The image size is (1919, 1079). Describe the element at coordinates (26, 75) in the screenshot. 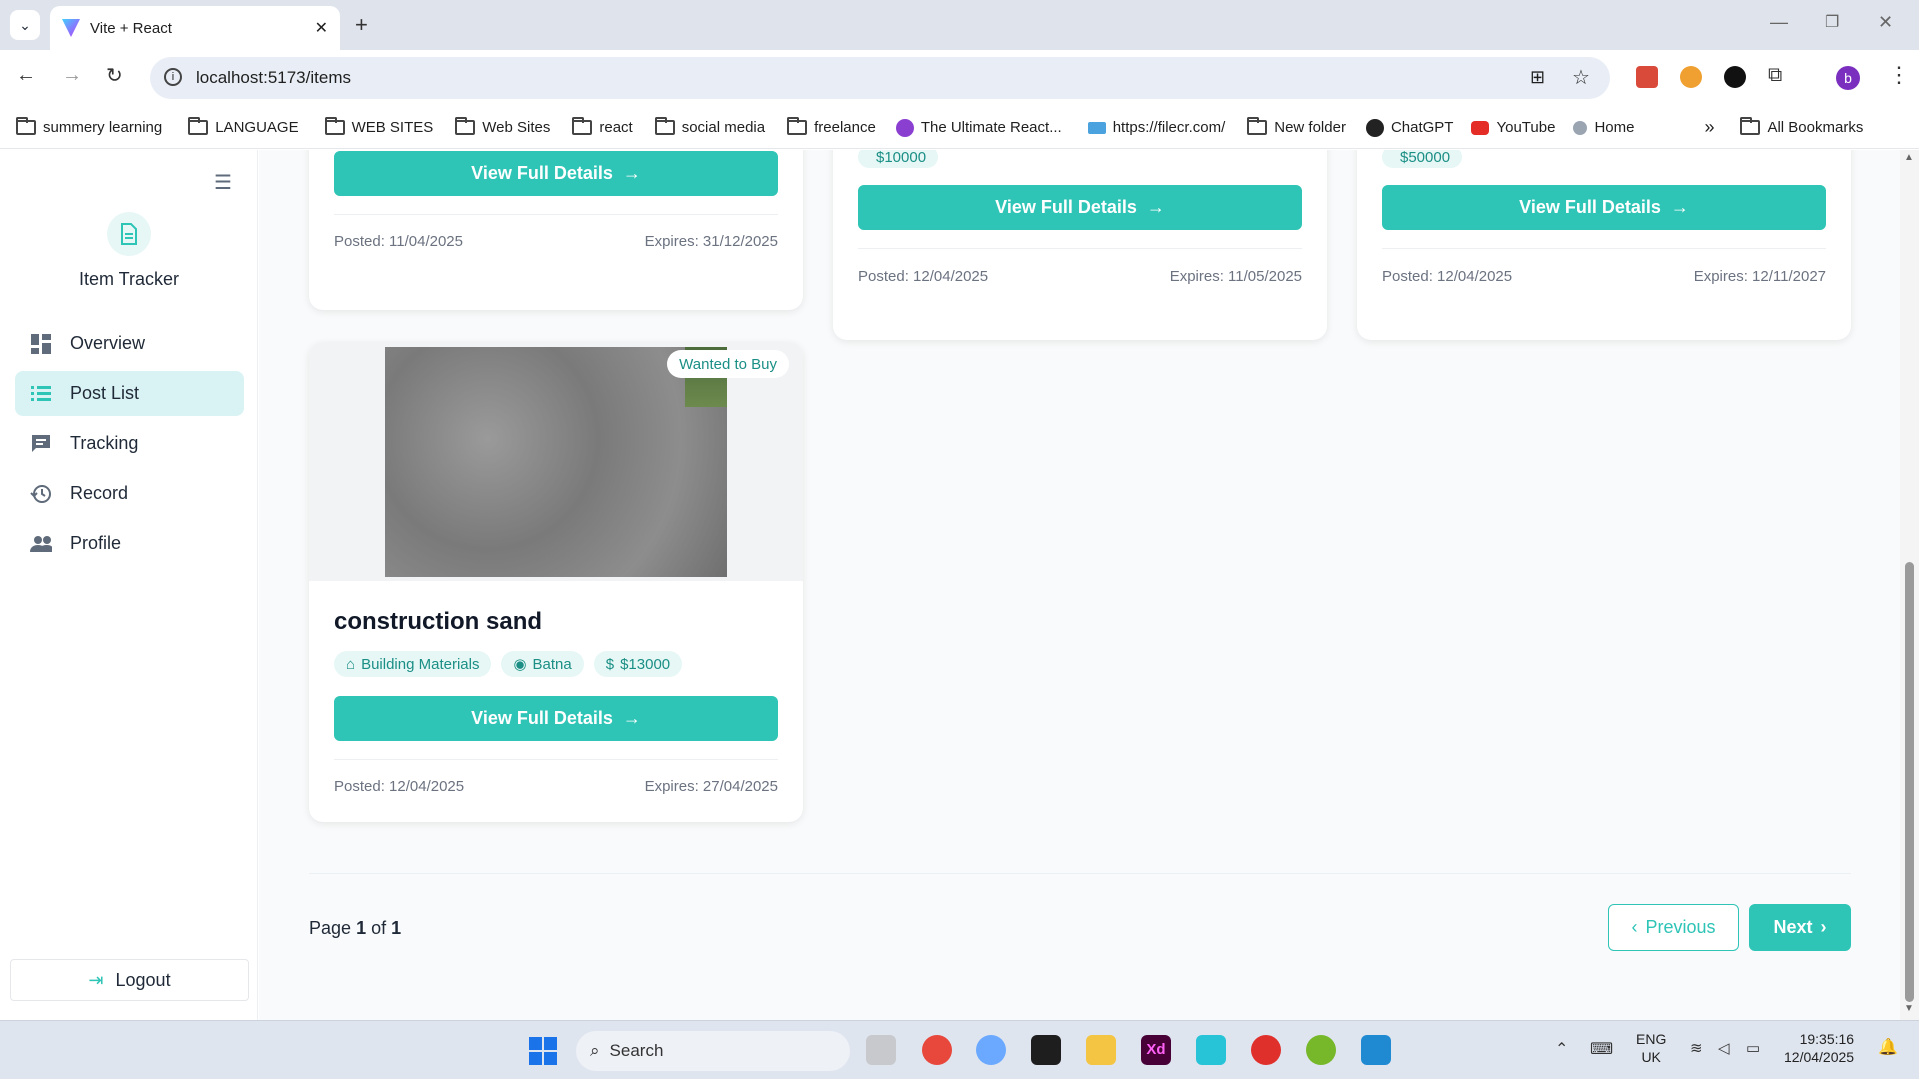

I see `back-icon: ←` at that location.